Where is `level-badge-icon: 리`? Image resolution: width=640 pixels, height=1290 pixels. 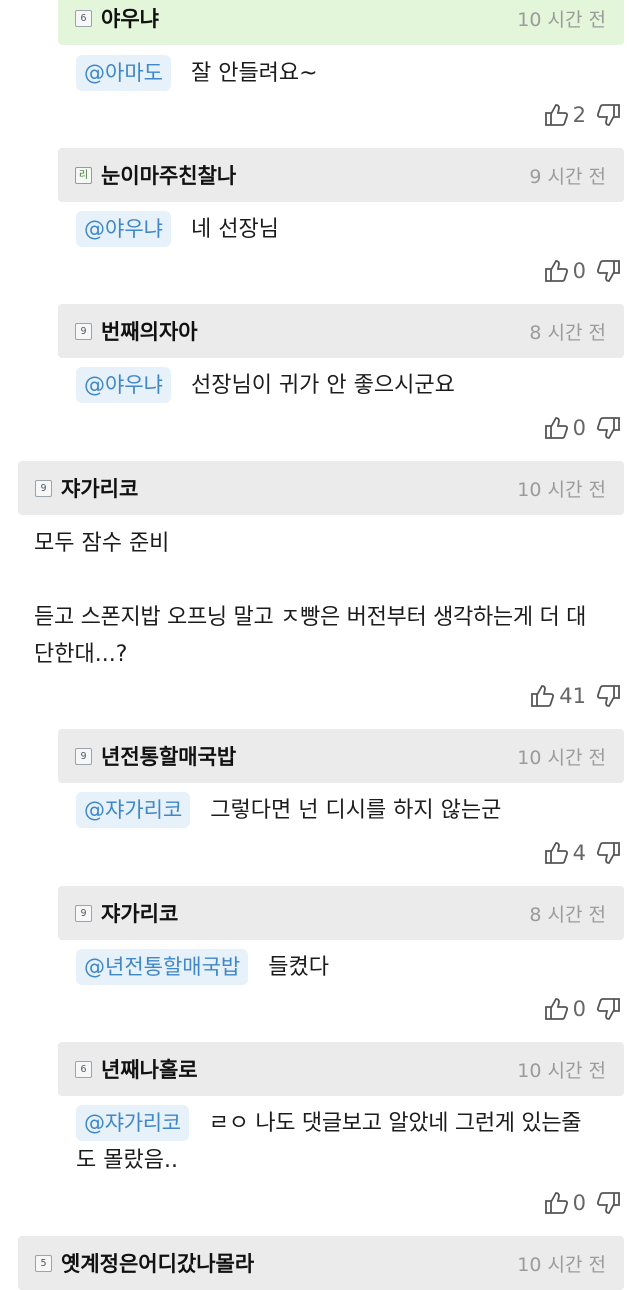 level-badge-icon: 리 is located at coordinates (83, 175).